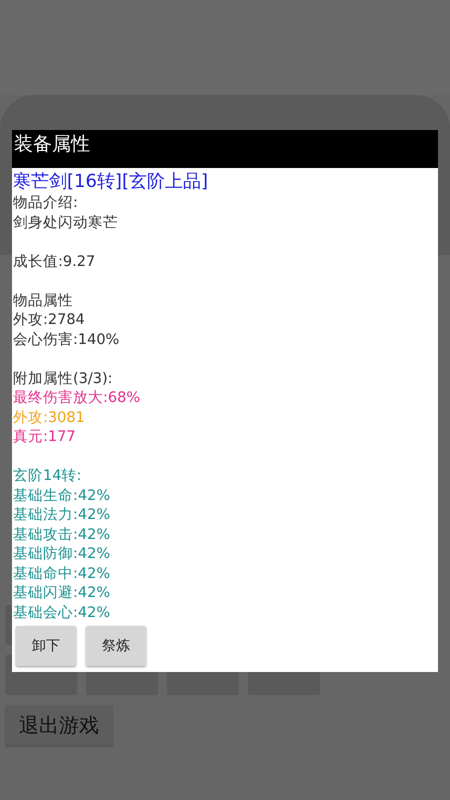 This screenshot has height=800, width=450. Describe the element at coordinates (43, 301) in the screenshot. I see `attribute-line: 物品属性` at that location.